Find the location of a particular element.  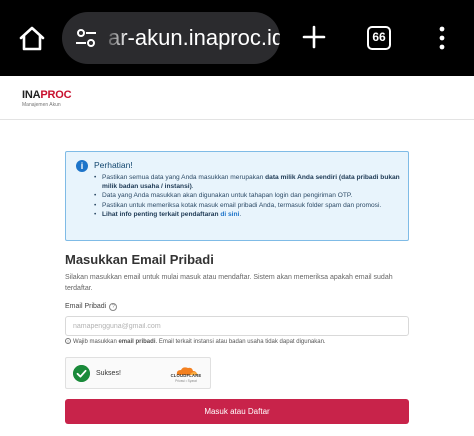

address-bar: ar-akun.inaproc.id is located at coordinates (171, 38).